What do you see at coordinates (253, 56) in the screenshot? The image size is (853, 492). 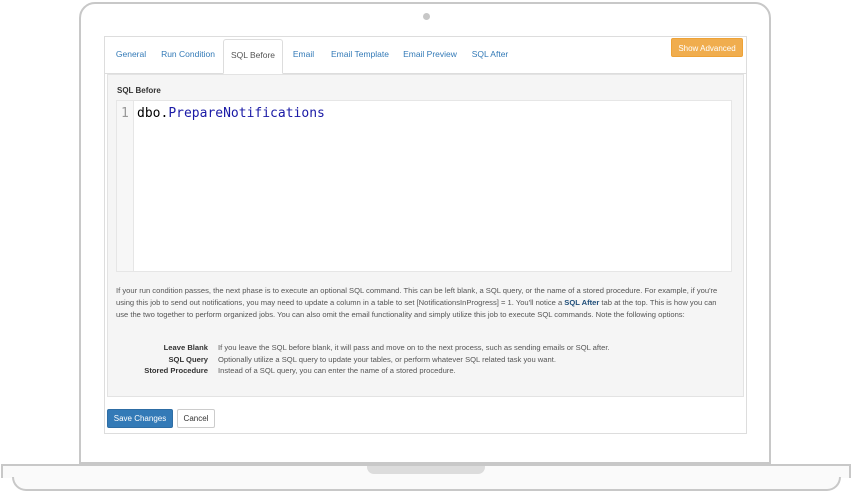 I see `tab-sql-before: SQL Before` at bounding box center [253, 56].